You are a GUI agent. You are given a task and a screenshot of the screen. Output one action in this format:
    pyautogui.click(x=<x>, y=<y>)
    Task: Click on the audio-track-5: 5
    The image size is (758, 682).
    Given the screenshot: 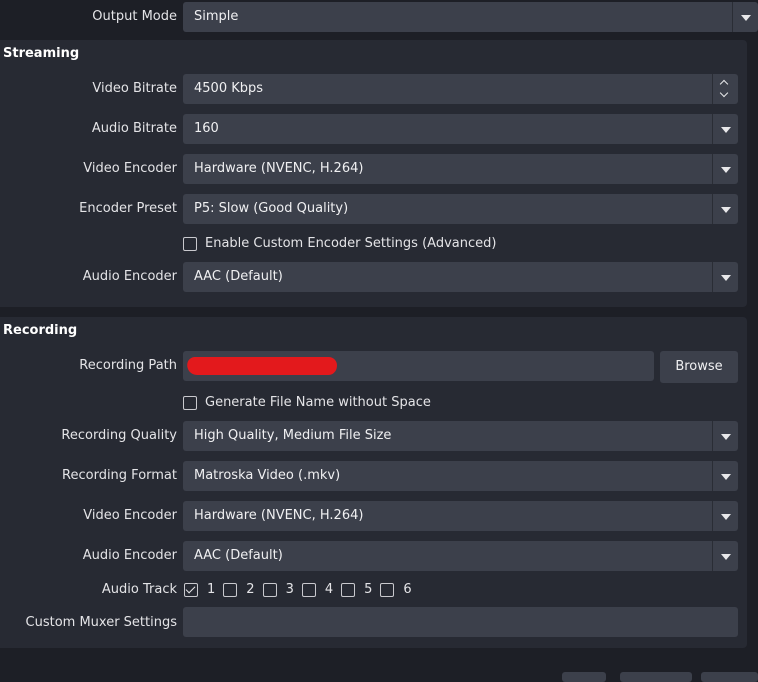 What is the action you would take?
    pyautogui.click(x=356, y=590)
    